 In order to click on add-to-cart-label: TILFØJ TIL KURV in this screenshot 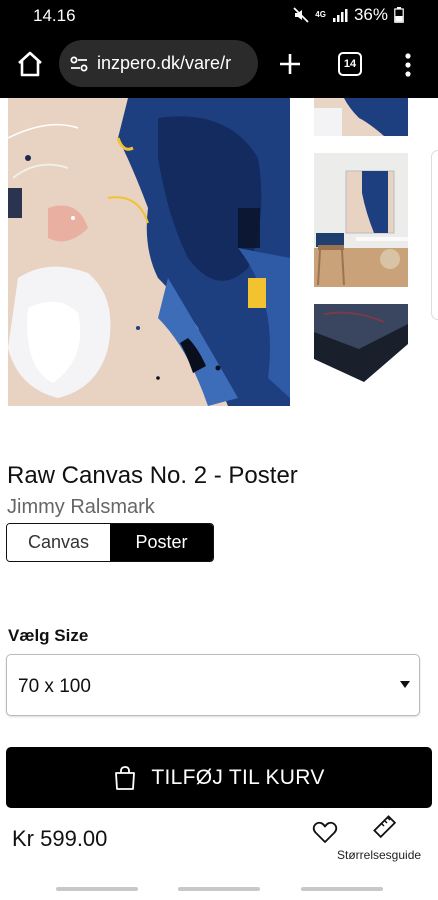, I will do `click(238, 777)`.